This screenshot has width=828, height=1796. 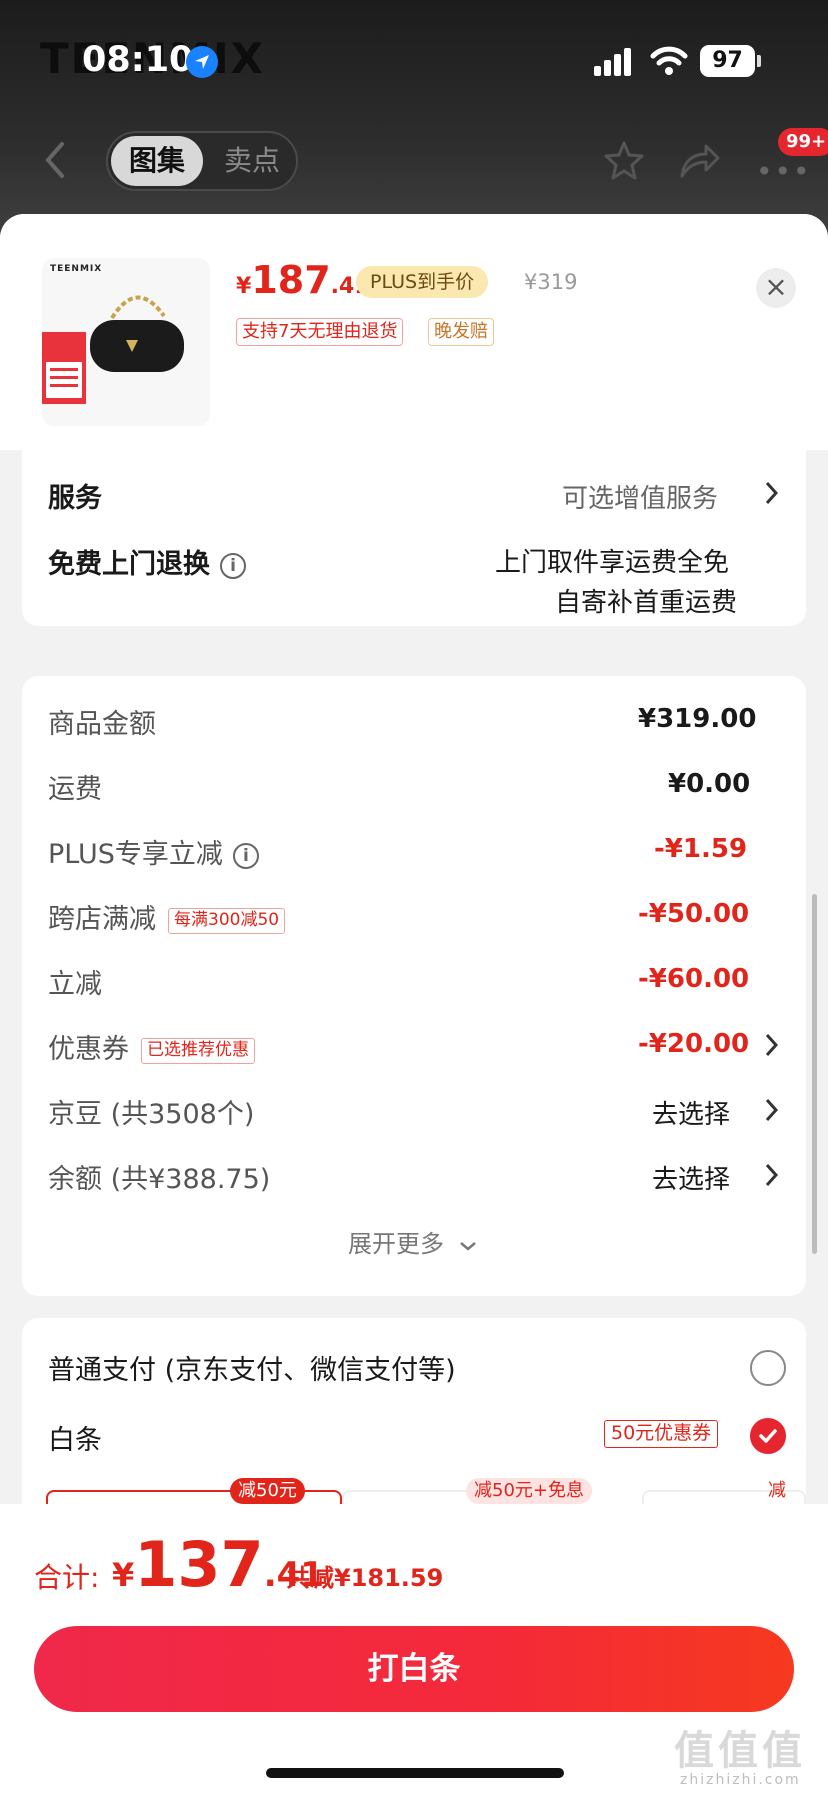 What do you see at coordinates (624, 160) in the screenshot?
I see `favorite-star-icon` at bounding box center [624, 160].